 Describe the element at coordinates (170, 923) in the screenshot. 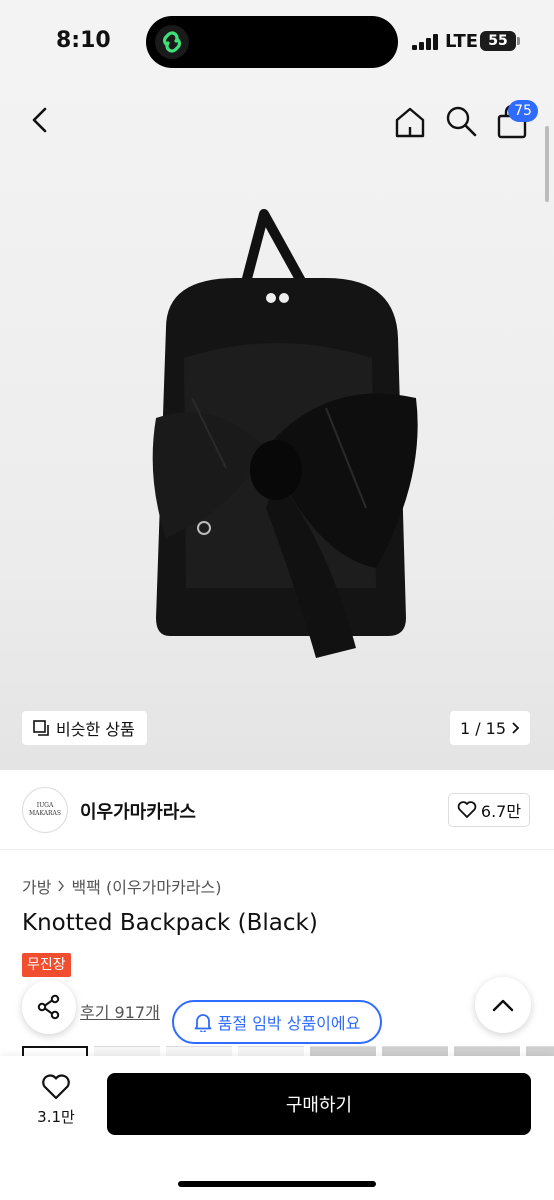

I see `product-title: Knotted Backpack (Black)` at that location.